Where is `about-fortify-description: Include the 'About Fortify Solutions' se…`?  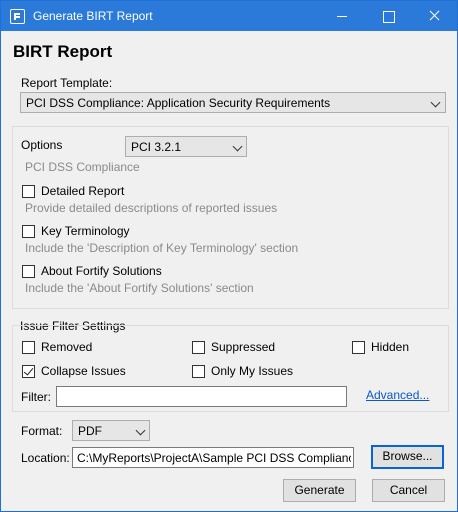
about-fortify-description: Include the 'About Fortify Solutions' se… is located at coordinates (139, 288).